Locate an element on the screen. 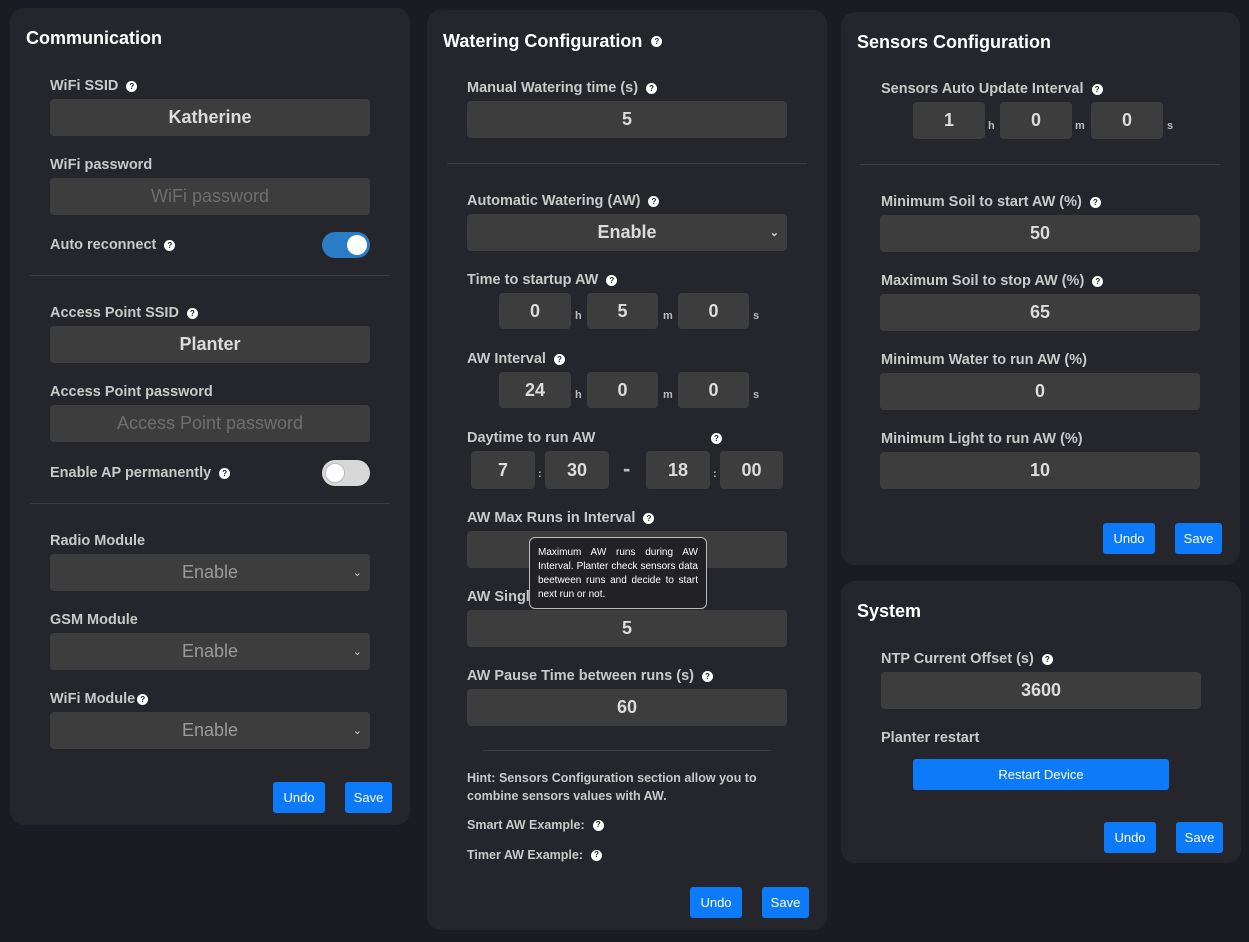 The height and width of the screenshot is (942, 1249). watering-title: Watering Configuration? is located at coordinates (553, 41).